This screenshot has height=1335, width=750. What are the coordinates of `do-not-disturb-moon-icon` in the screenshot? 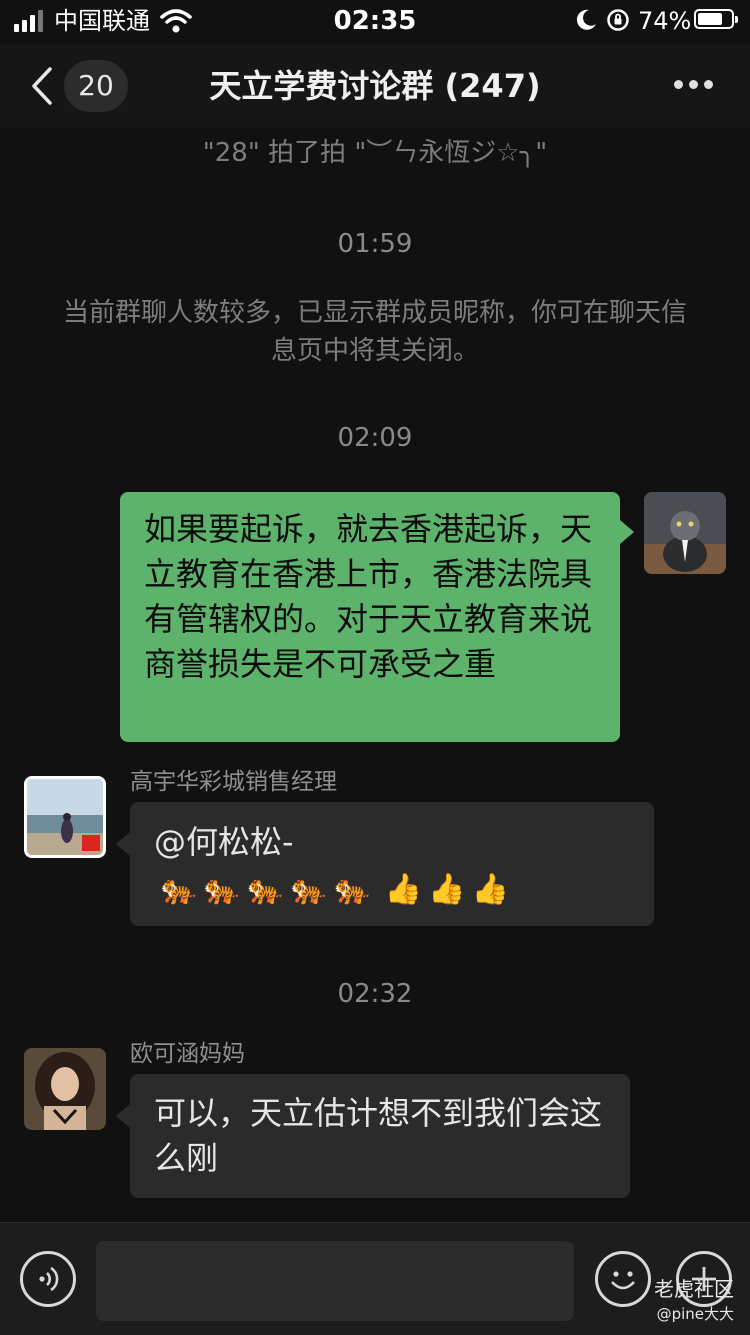 It's located at (586, 19).